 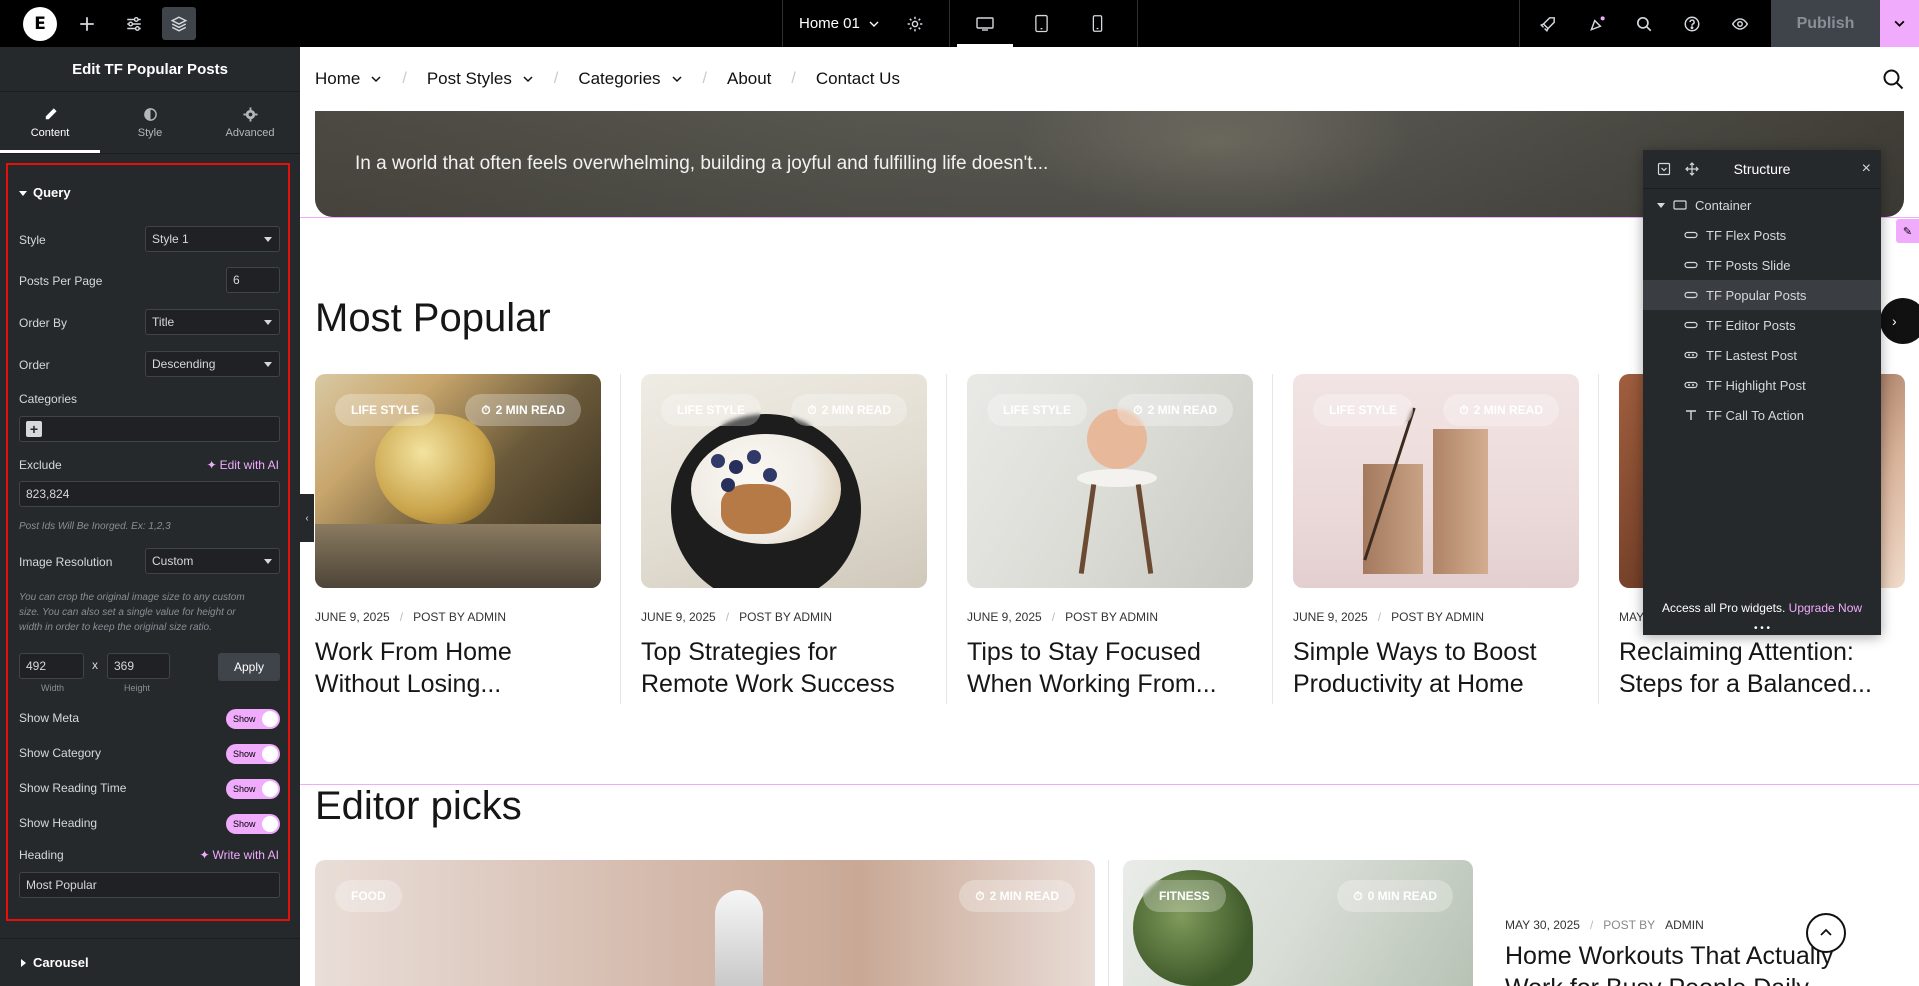 I want to click on order-select: Descending, so click(x=212, y=364).